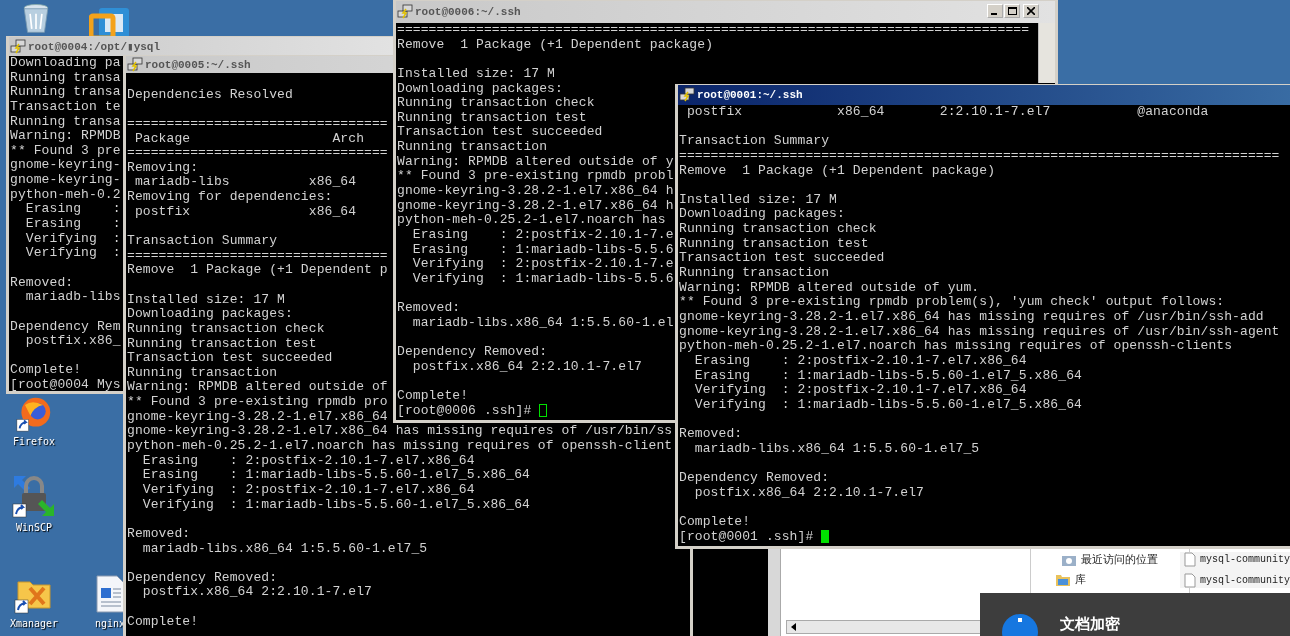 Image resolution: width=1290 pixels, height=636 pixels. Describe the element at coordinates (971, 317) in the screenshot. I see `terminal-line: gnome-keyring-3.28.2-1.el7.x86_64 has missing requires of /usr/bin/ssh-add` at that location.